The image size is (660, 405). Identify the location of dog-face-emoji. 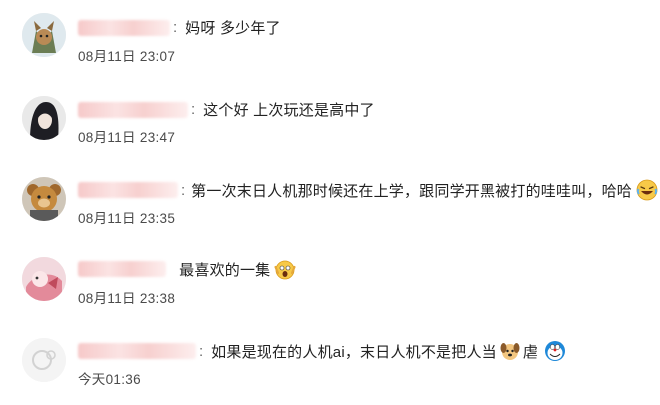
(510, 351).